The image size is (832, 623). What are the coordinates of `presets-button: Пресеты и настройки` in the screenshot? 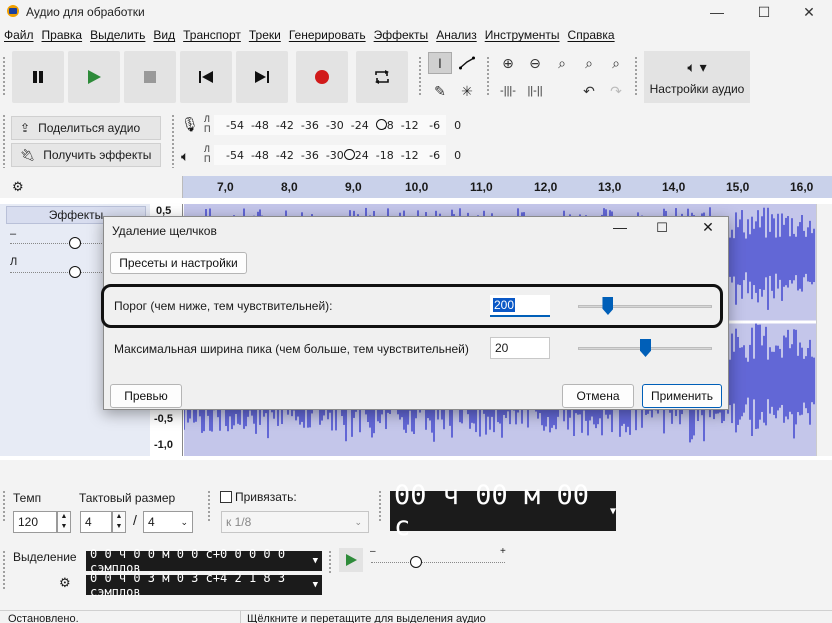 It's located at (178, 263).